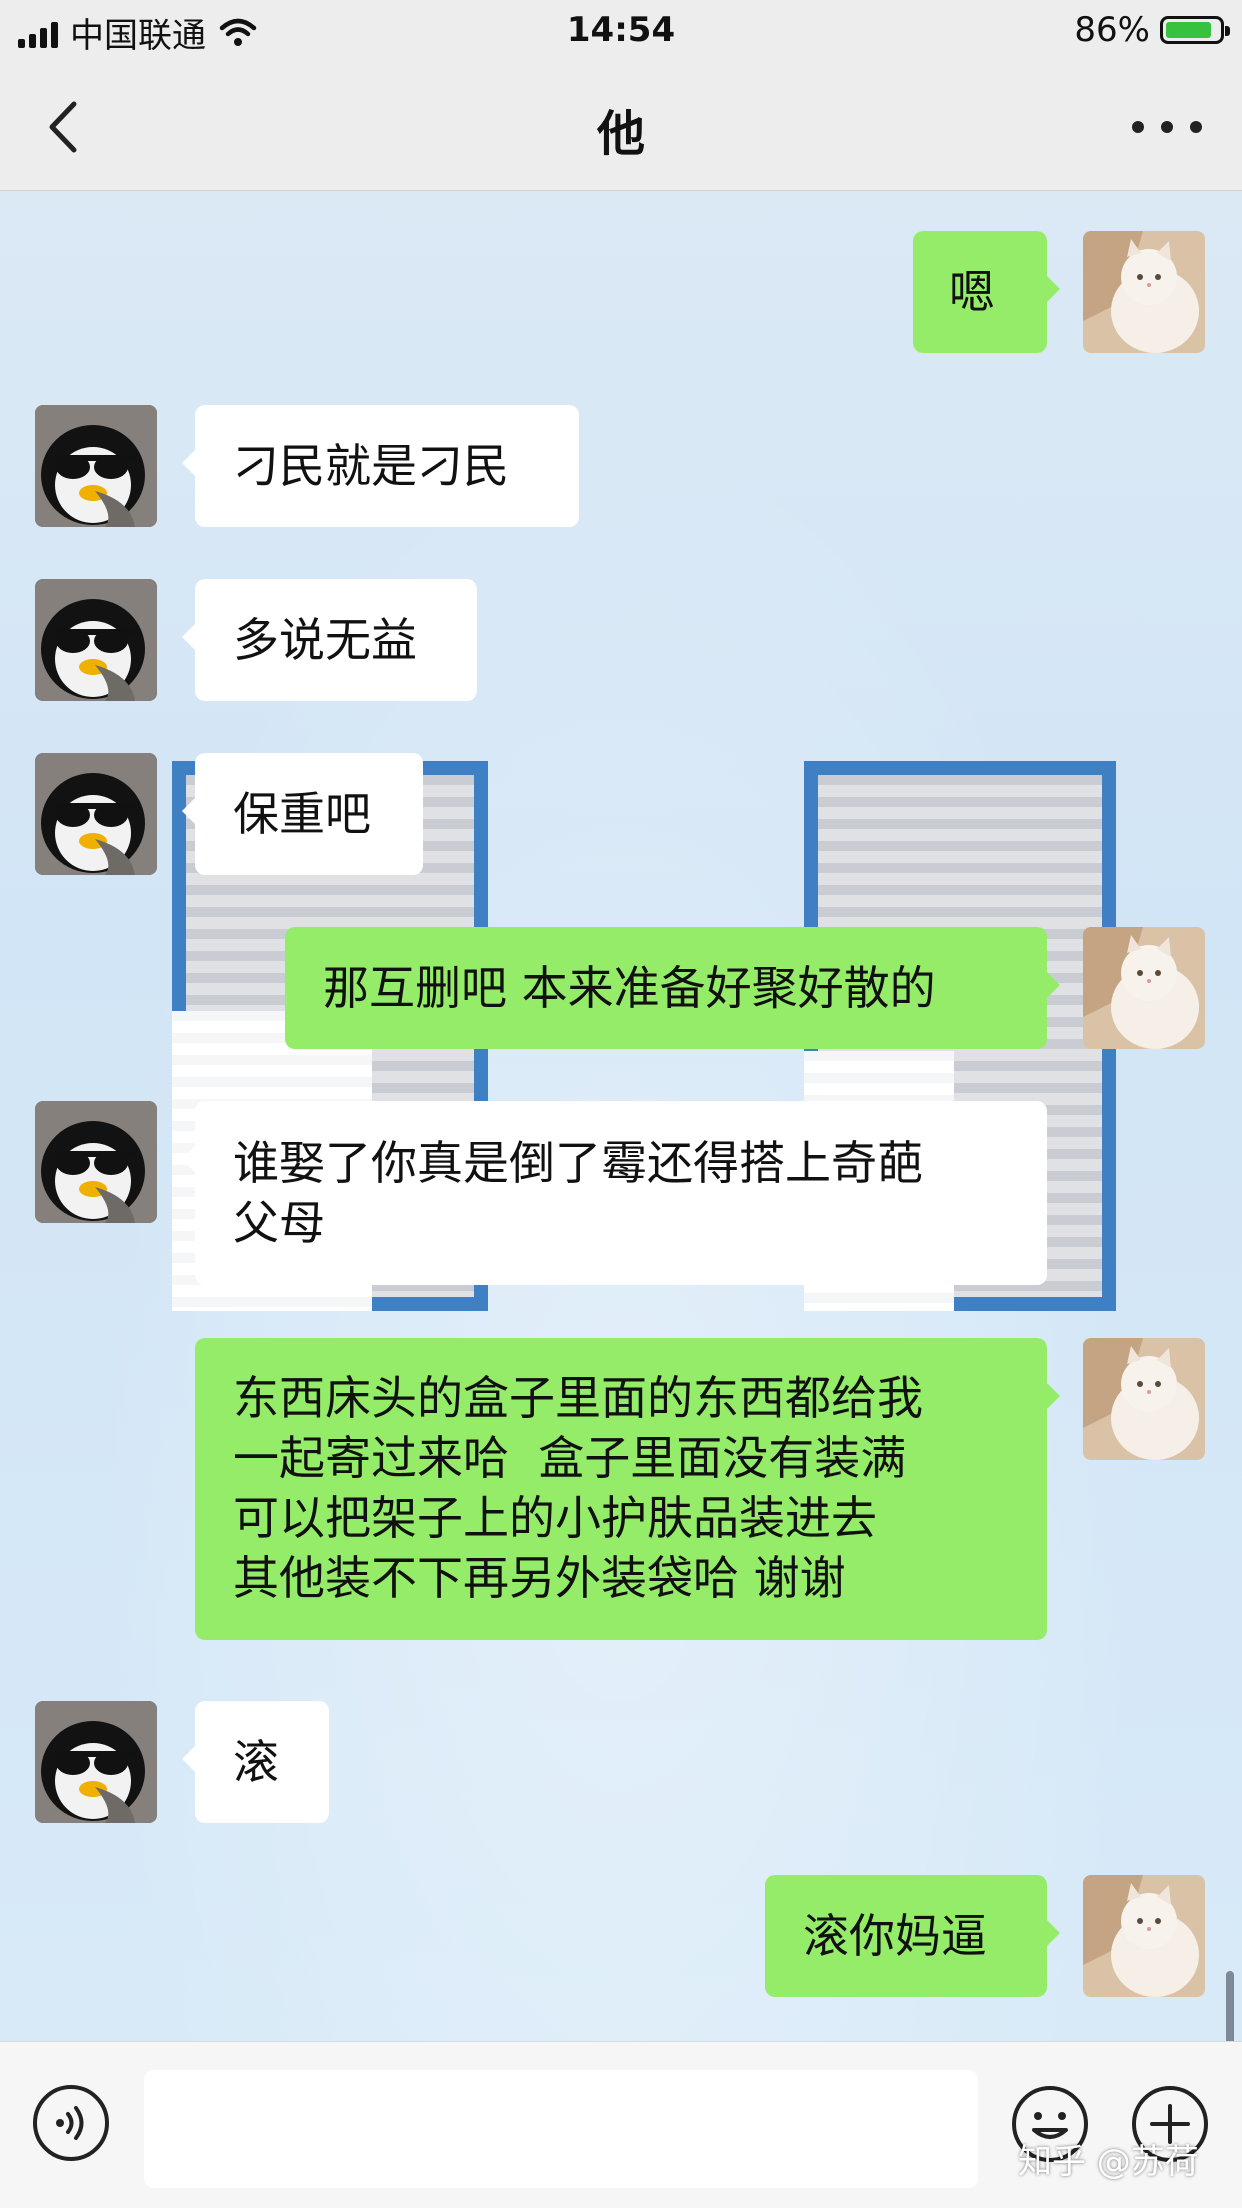 Image resolution: width=1242 pixels, height=2208 pixels. I want to click on message-bubble-outgoing: 滚你妈逼, so click(912, 1936).